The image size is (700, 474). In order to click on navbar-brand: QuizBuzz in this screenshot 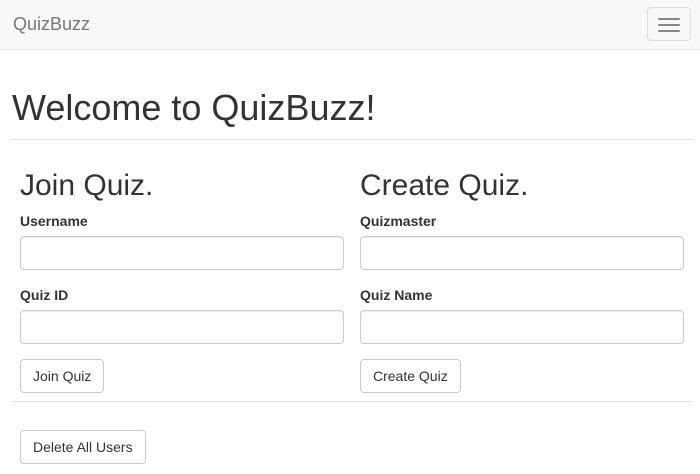, I will do `click(51, 24)`.